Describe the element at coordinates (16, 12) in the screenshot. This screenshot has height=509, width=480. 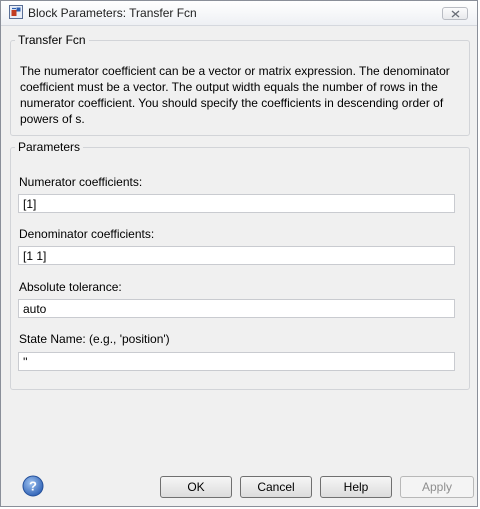
I see `block-parameters-icon` at that location.